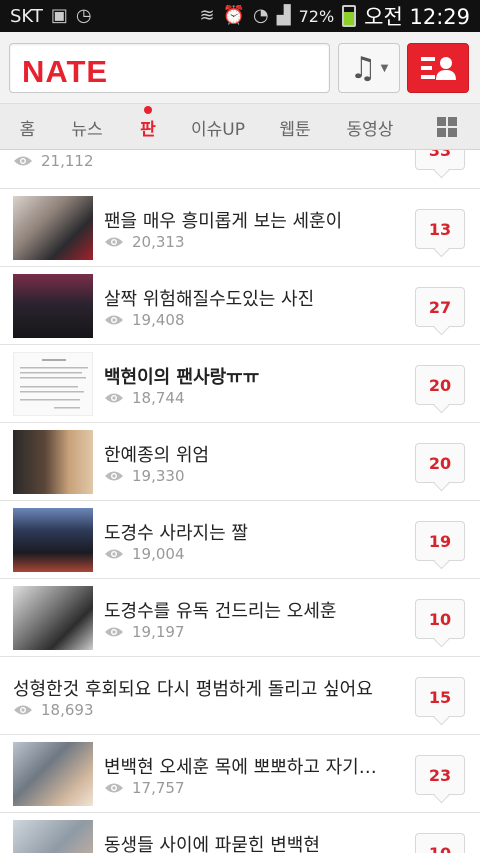 Image resolution: width=480 pixels, height=853 pixels. What do you see at coordinates (27, 129) in the screenshot?
I see `tab-label: 홈` at bounding box center [27, 129].